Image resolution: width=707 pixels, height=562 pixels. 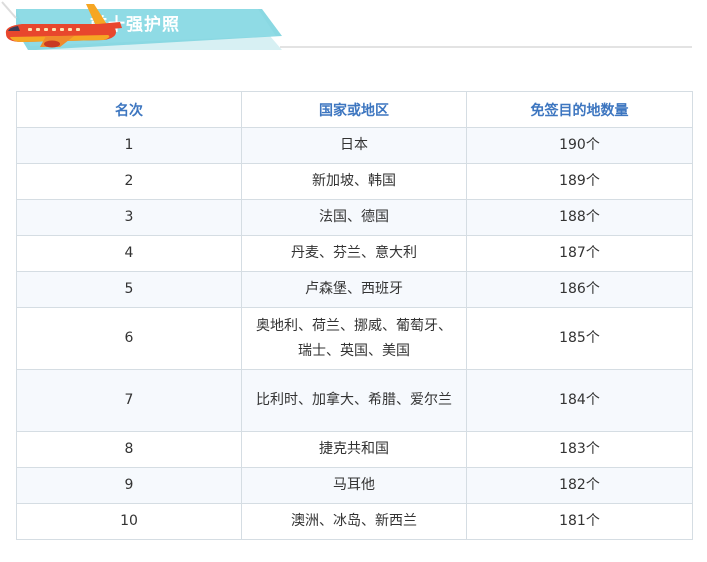 I want to click on countries-cell: 日本, so click(x=353, y=145).